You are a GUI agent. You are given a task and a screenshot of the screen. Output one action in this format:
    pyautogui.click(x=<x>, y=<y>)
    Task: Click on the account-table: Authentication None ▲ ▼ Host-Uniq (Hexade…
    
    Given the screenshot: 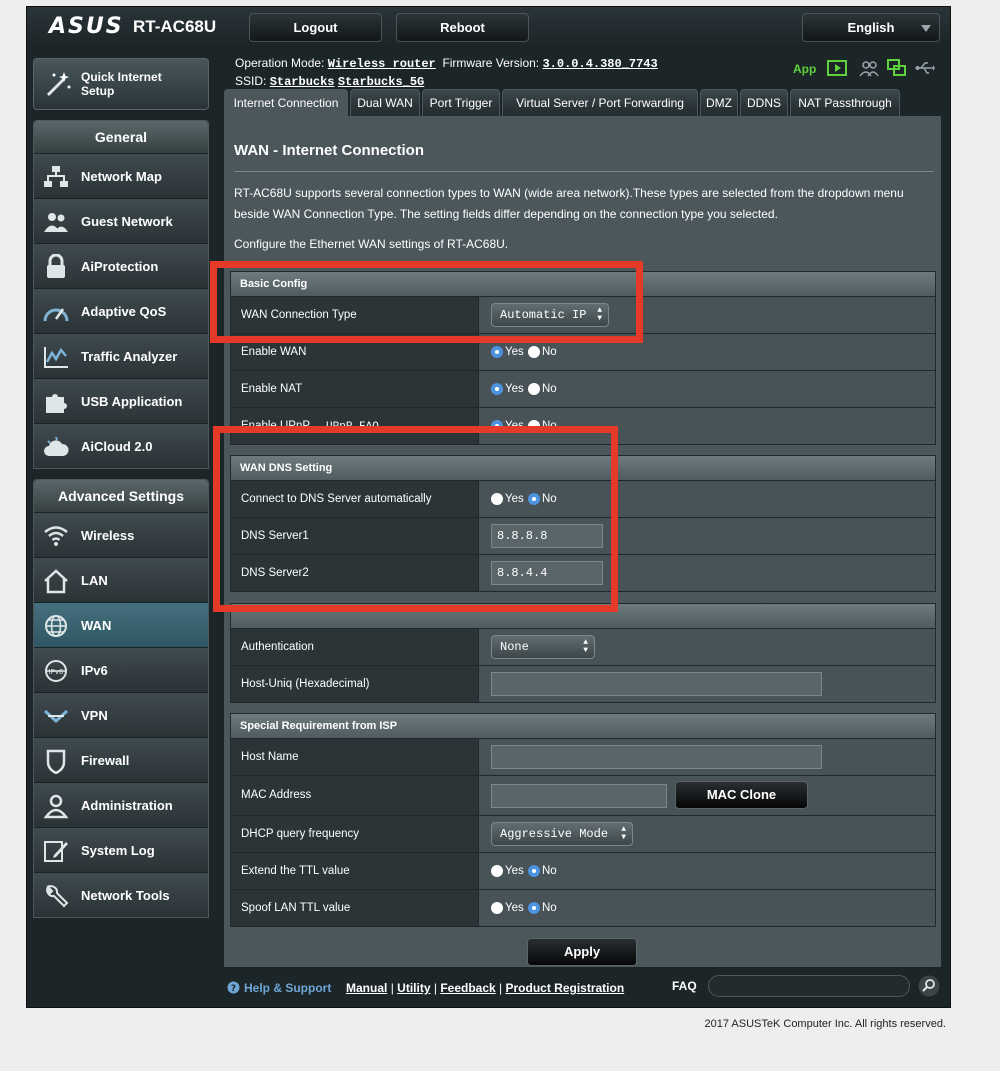 What is the action you would take?
    pyautogui.click(x=583, y=653)
    